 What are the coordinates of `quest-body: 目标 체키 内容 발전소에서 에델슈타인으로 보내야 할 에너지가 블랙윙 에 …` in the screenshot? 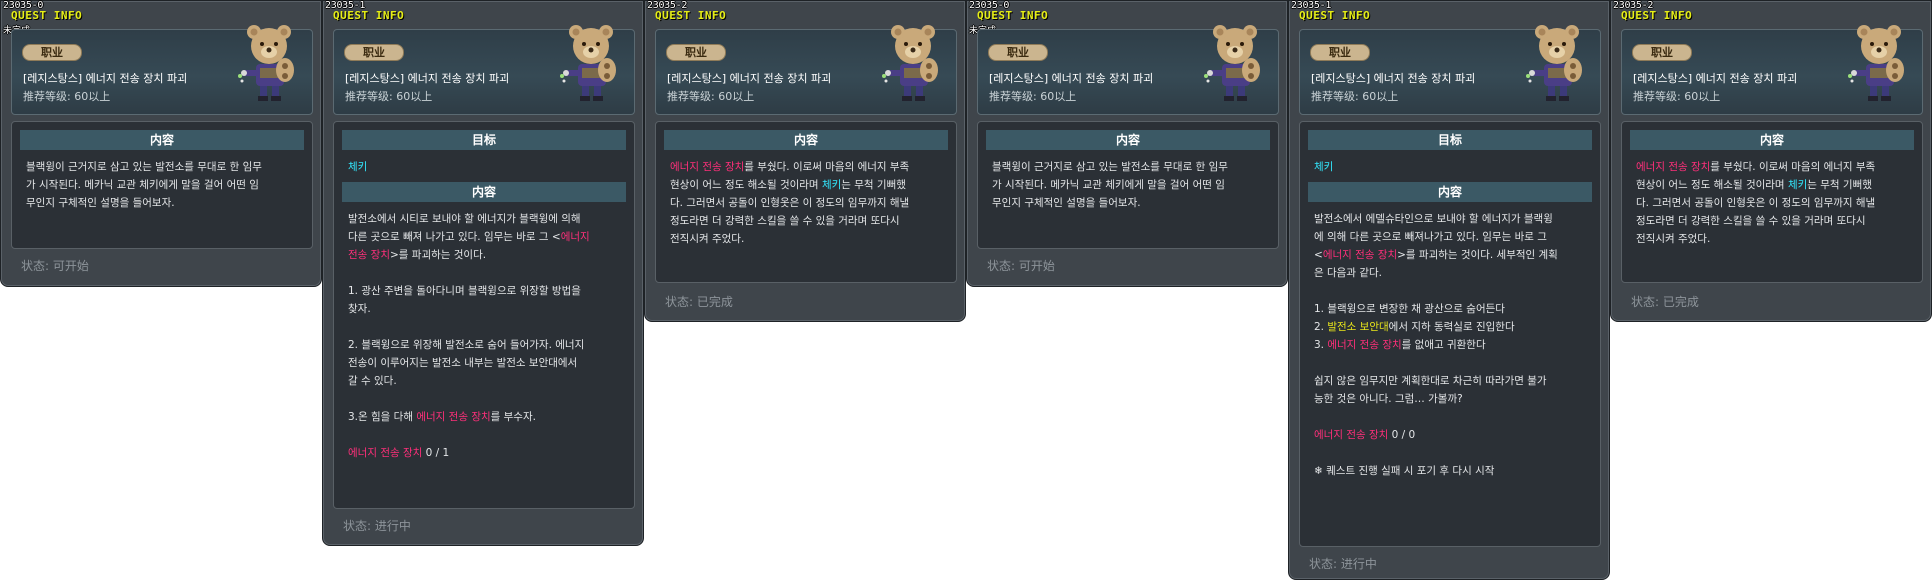 It's located at (1450, 334).